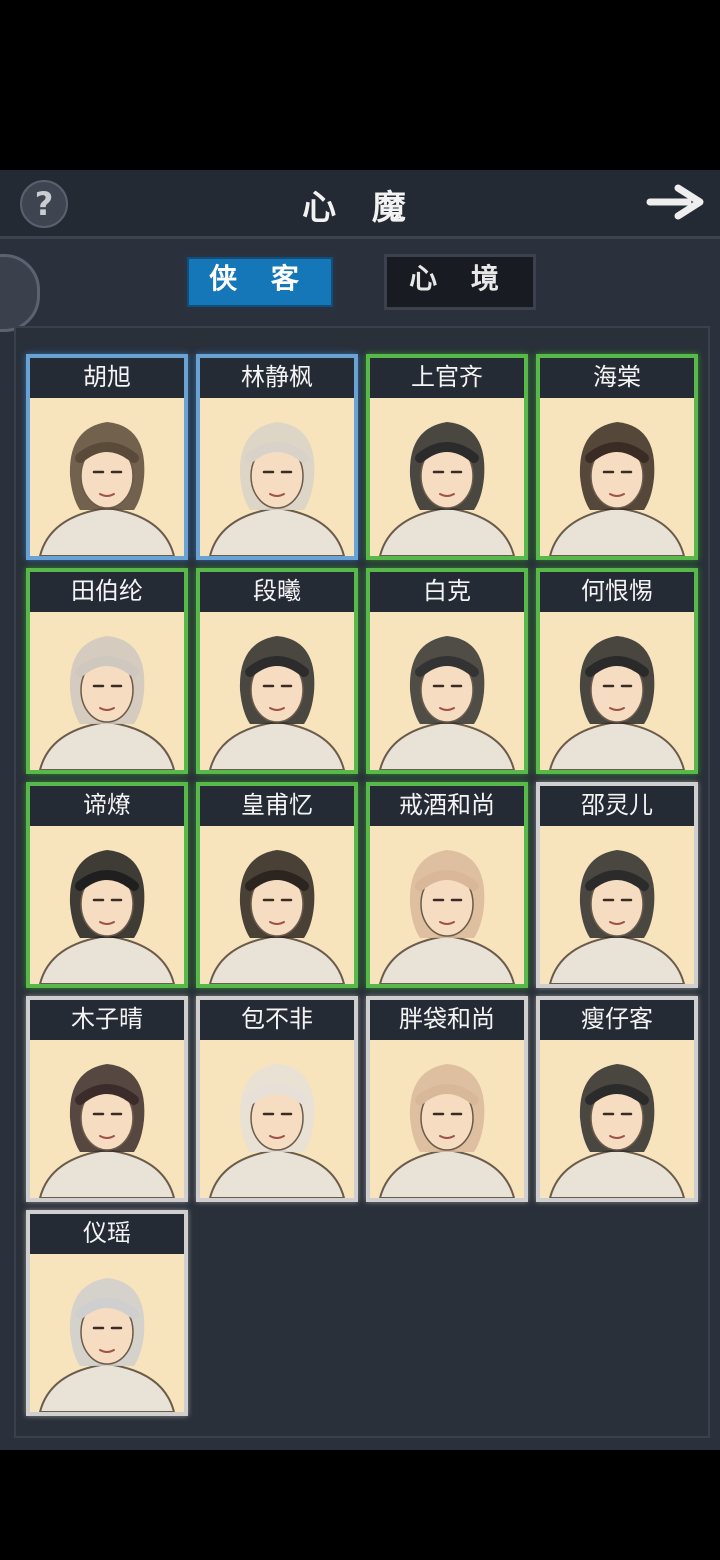  Describe the element at coordinates (447, 1020) in the screenshot. I see `hero-name: 胖袋和尚` at that location.